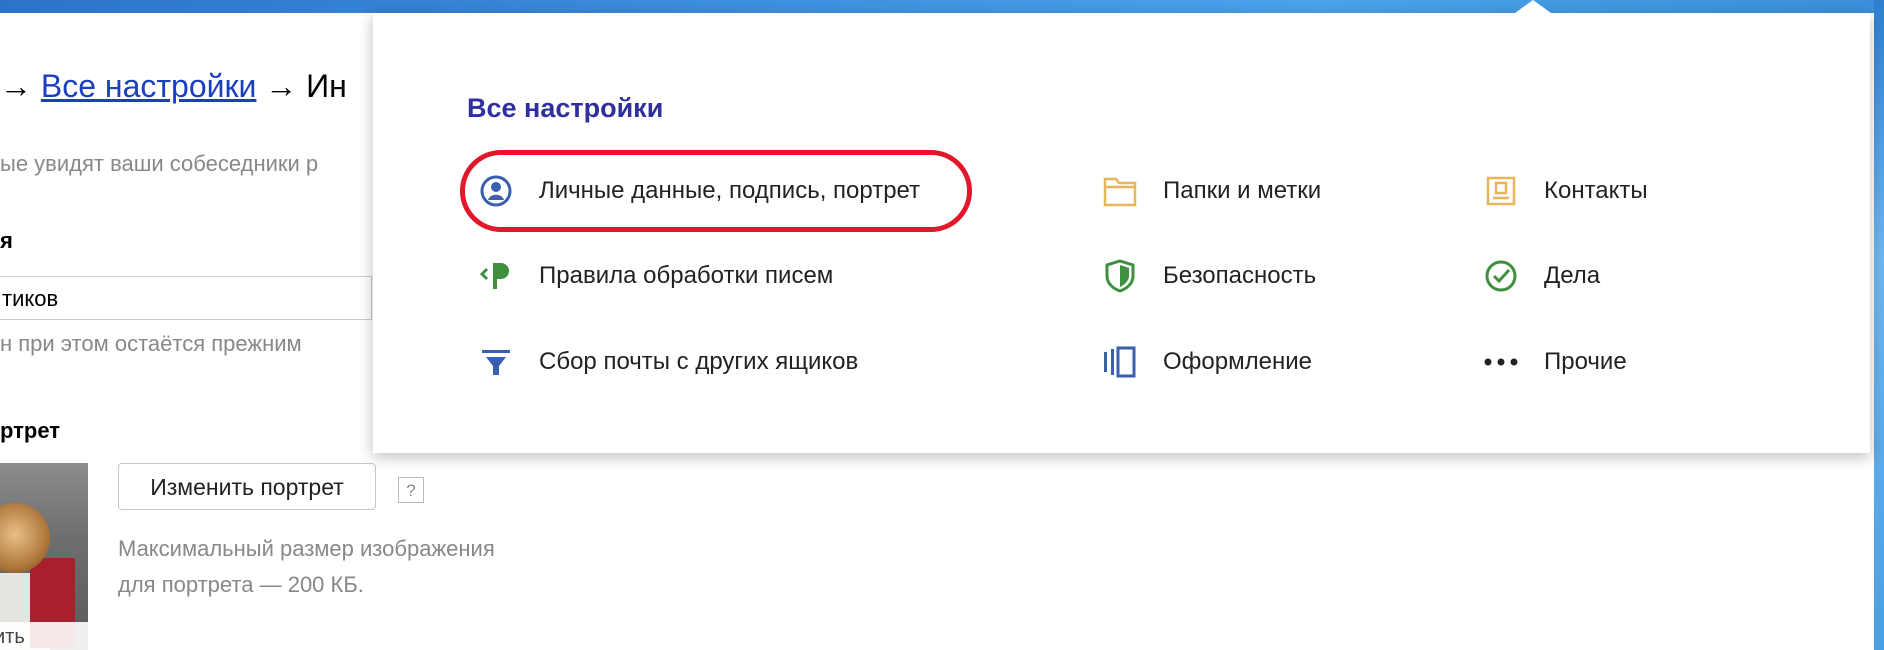  I want to click on menu-item-mail-rules: Правила обработки писем, so click(655, 276).